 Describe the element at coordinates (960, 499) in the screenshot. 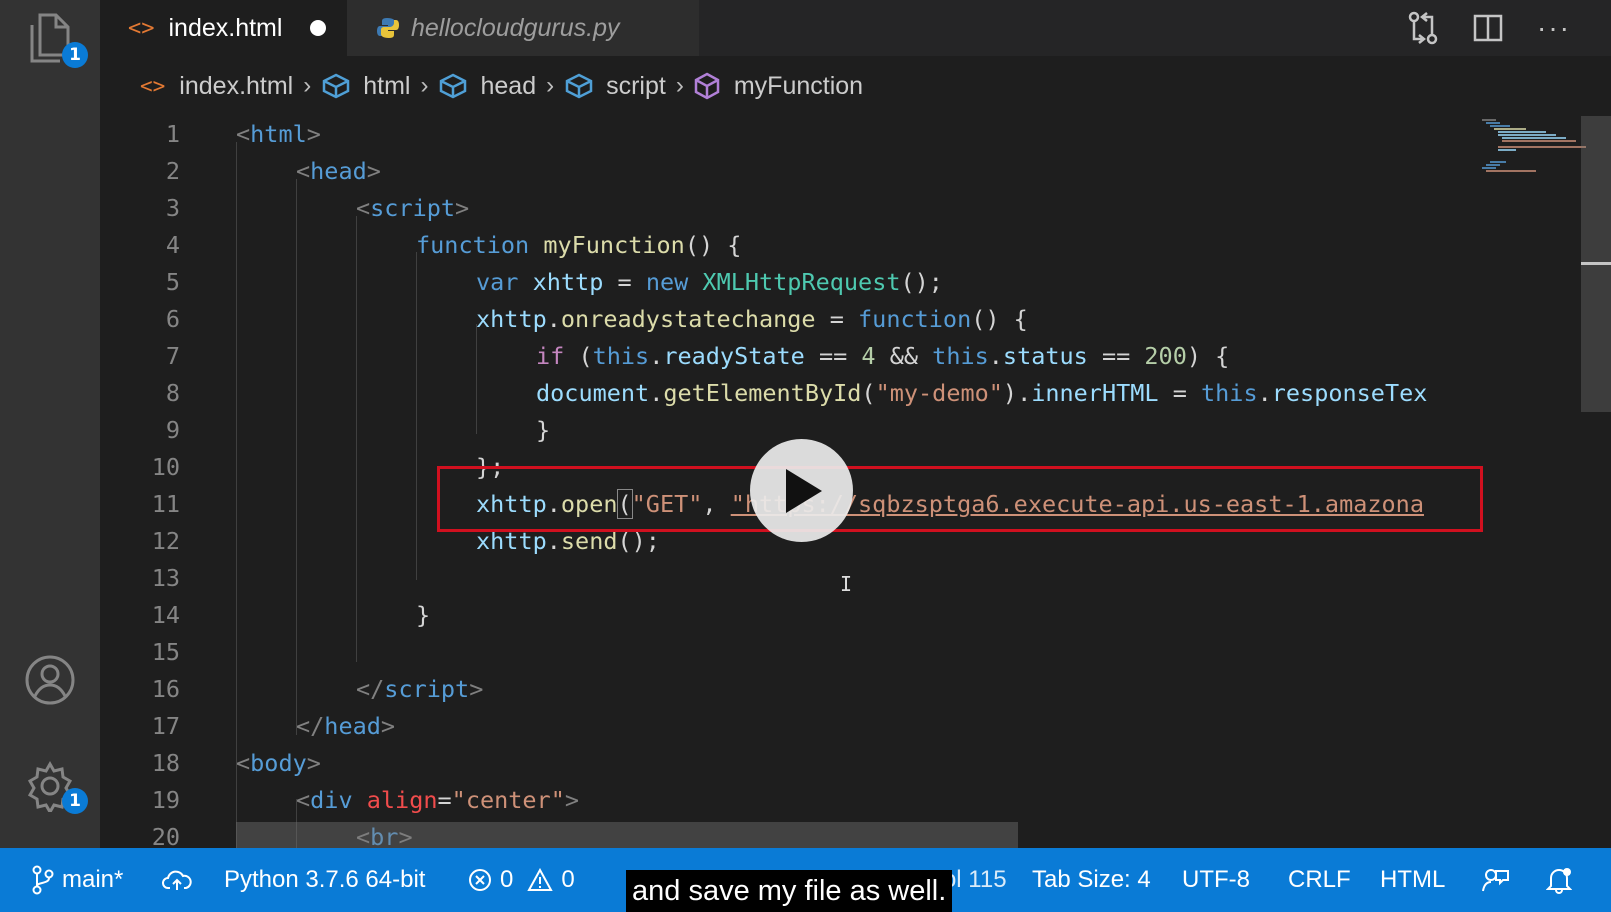

I see `highlight-box` at that location.